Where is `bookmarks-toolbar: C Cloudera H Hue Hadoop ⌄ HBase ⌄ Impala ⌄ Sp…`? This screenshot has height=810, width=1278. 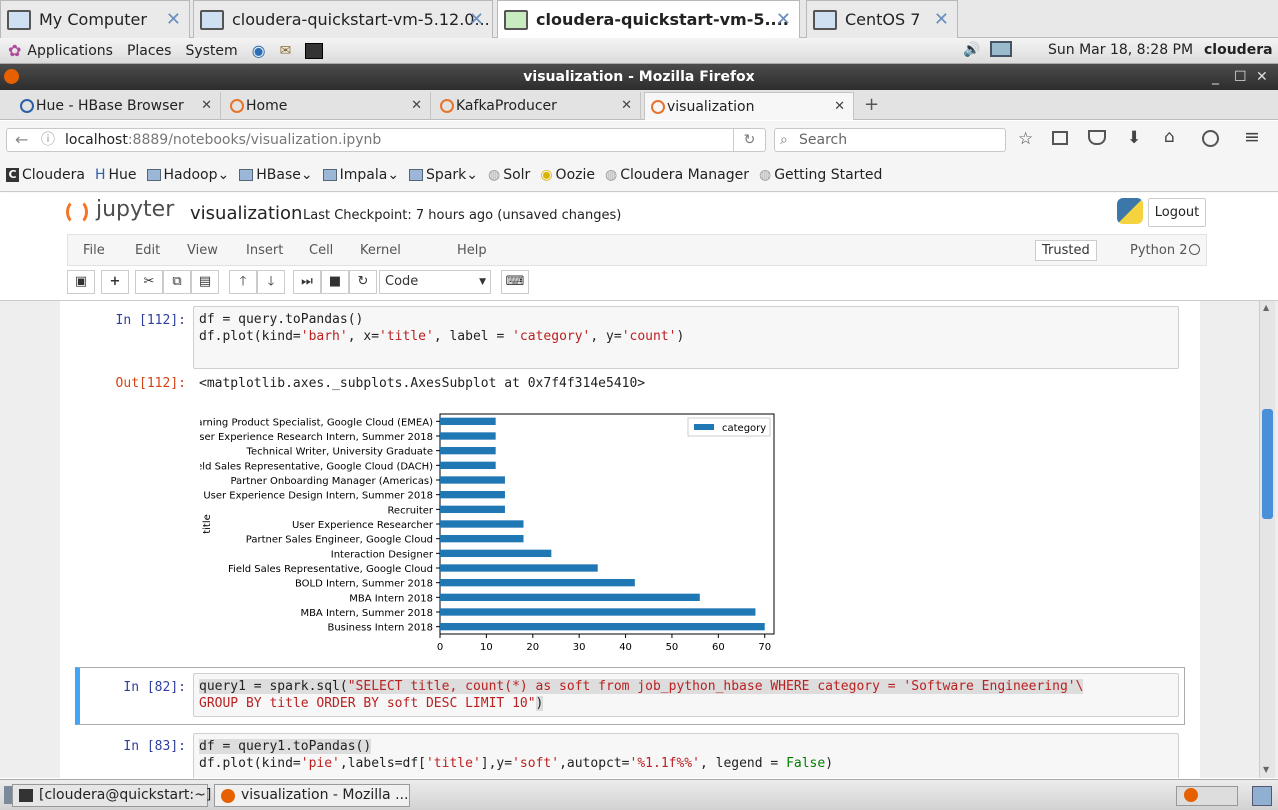
bookmarks-toolbar: C Cloudera H Hue Hadoop ⌄ HBase ⌄ Impala ⌄ Sp… is located at coordinates (639, 175).